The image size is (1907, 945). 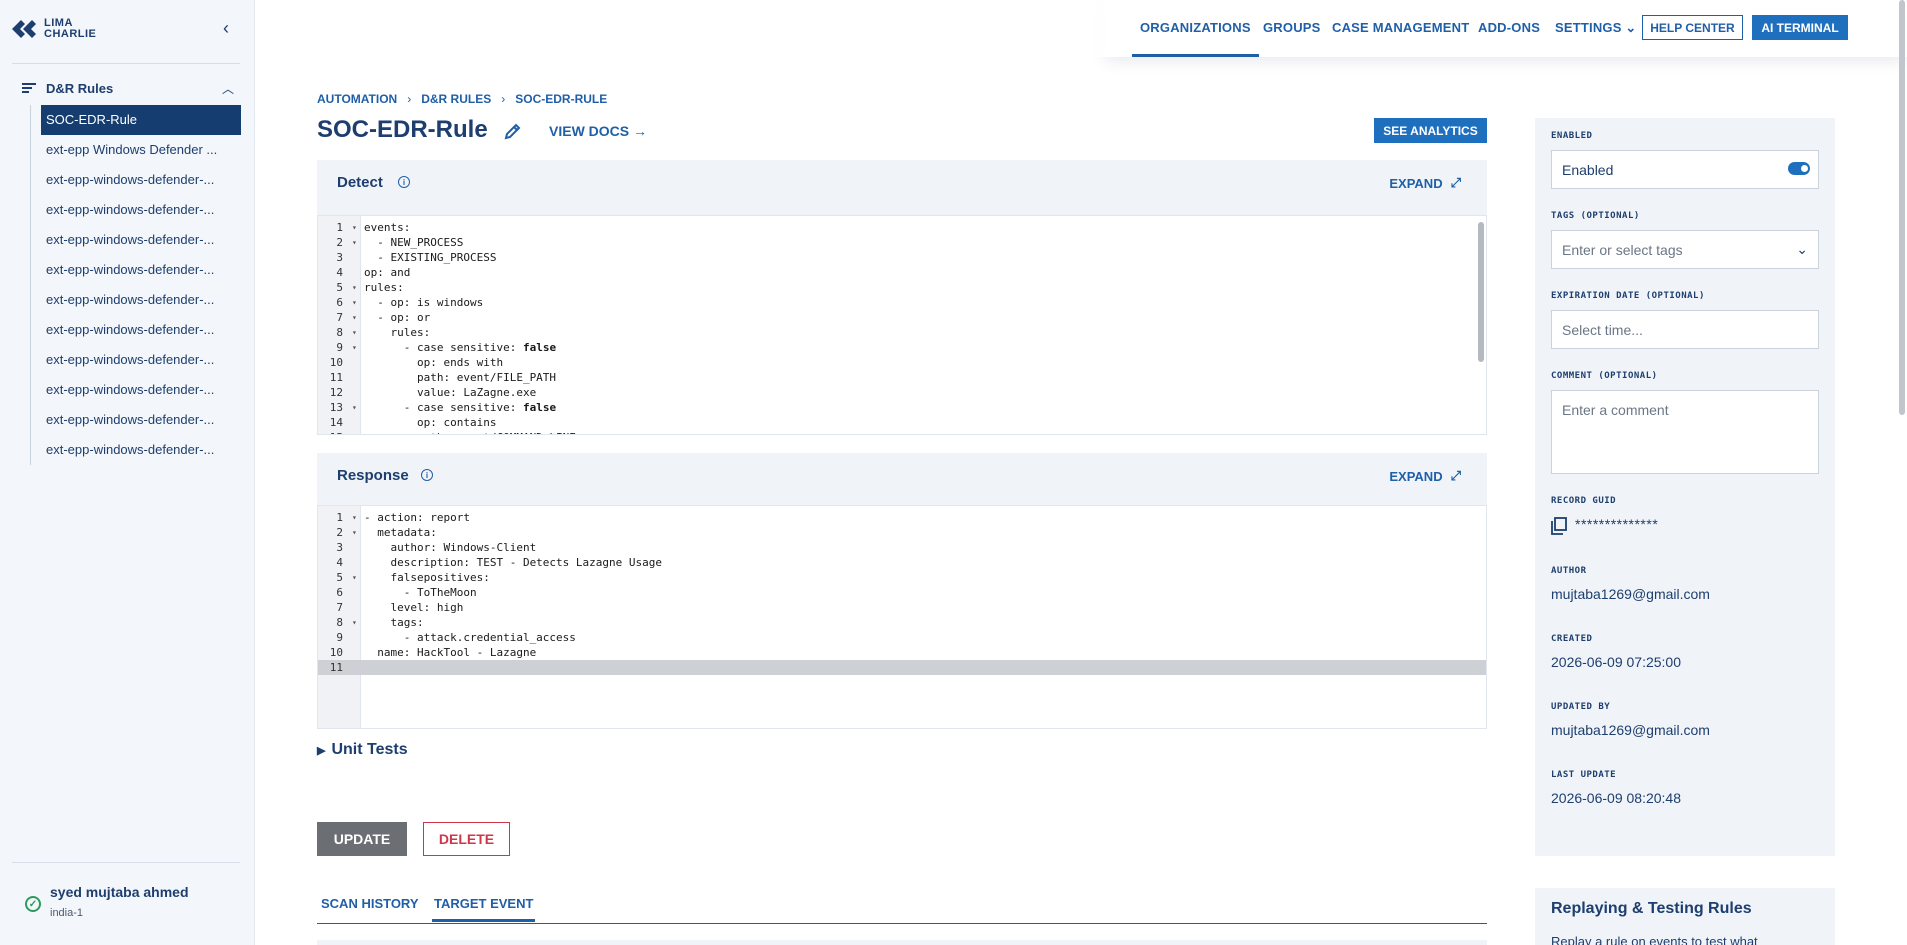 I want to click on chevron-right-icon: ›, so click(x=503, y=99).